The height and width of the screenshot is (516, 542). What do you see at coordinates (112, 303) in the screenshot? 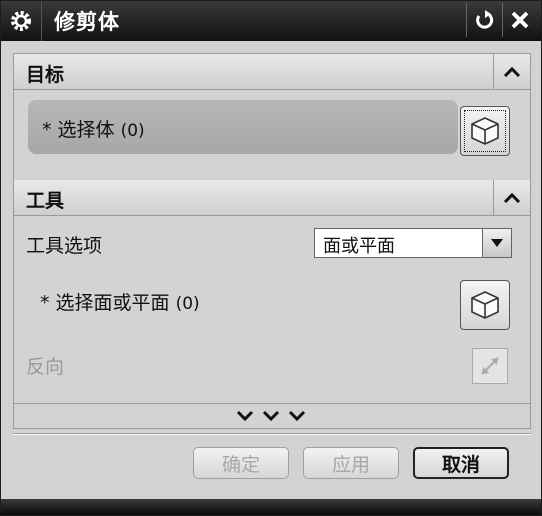
I see `select-face-label: 选择面或平面` at bounding box center [112, 303].